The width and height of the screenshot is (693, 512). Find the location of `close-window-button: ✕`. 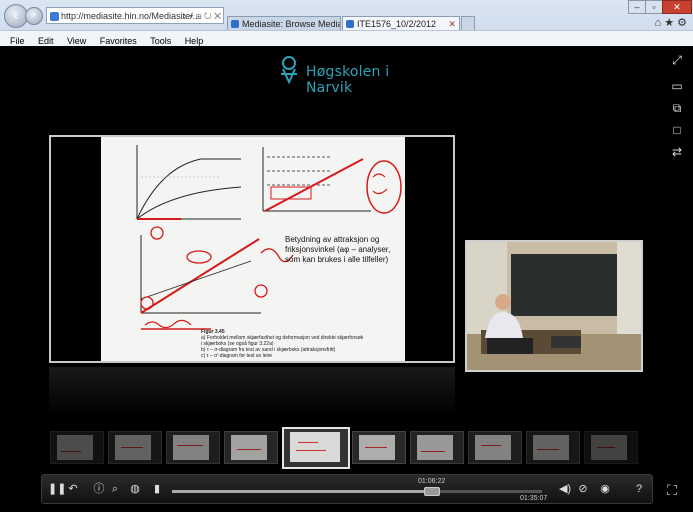

close-window-button: ✕ is located at coordinates (677, 7).